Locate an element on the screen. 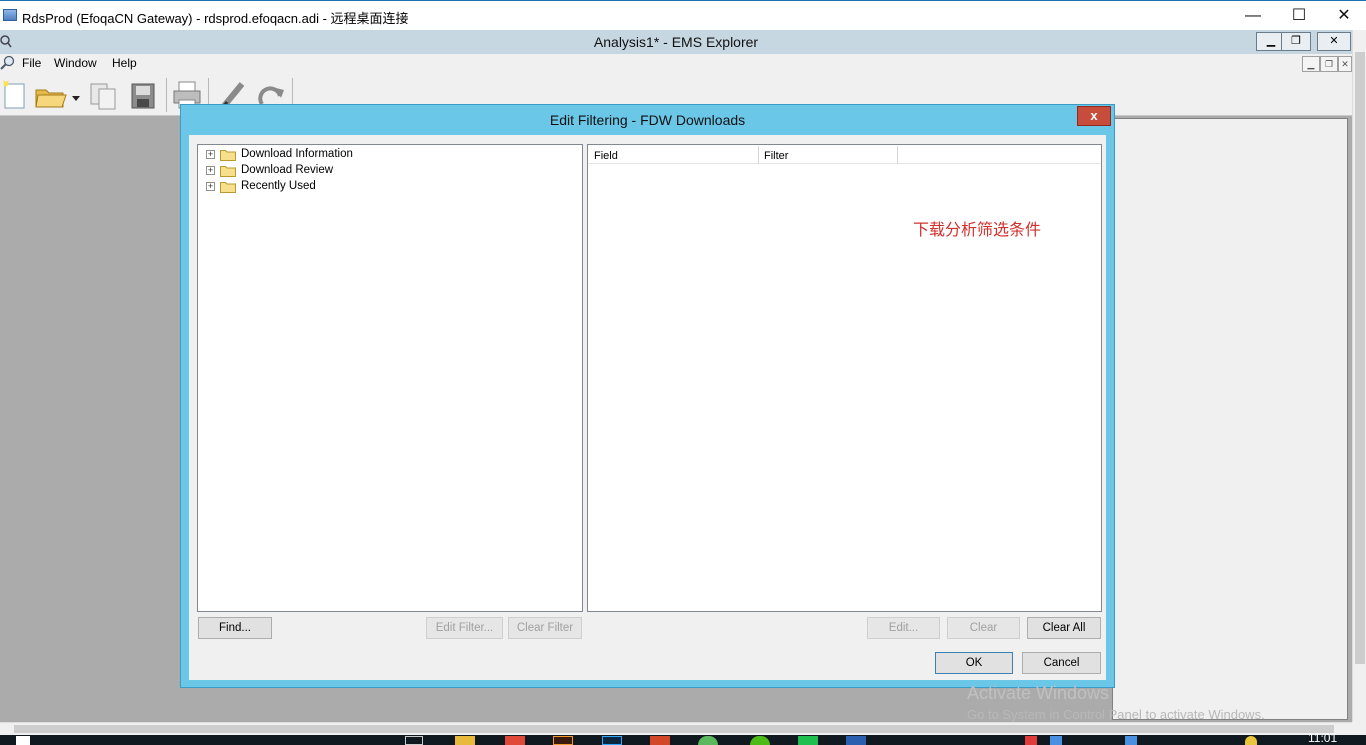  menu-help: Help is located at coordinates (124, 63).